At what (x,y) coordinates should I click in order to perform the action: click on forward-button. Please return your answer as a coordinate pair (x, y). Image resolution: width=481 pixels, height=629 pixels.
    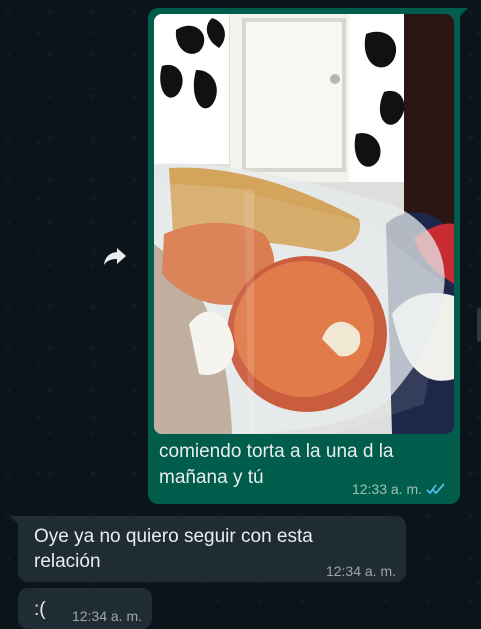
    Looking at the image, I should click on (115, 256).